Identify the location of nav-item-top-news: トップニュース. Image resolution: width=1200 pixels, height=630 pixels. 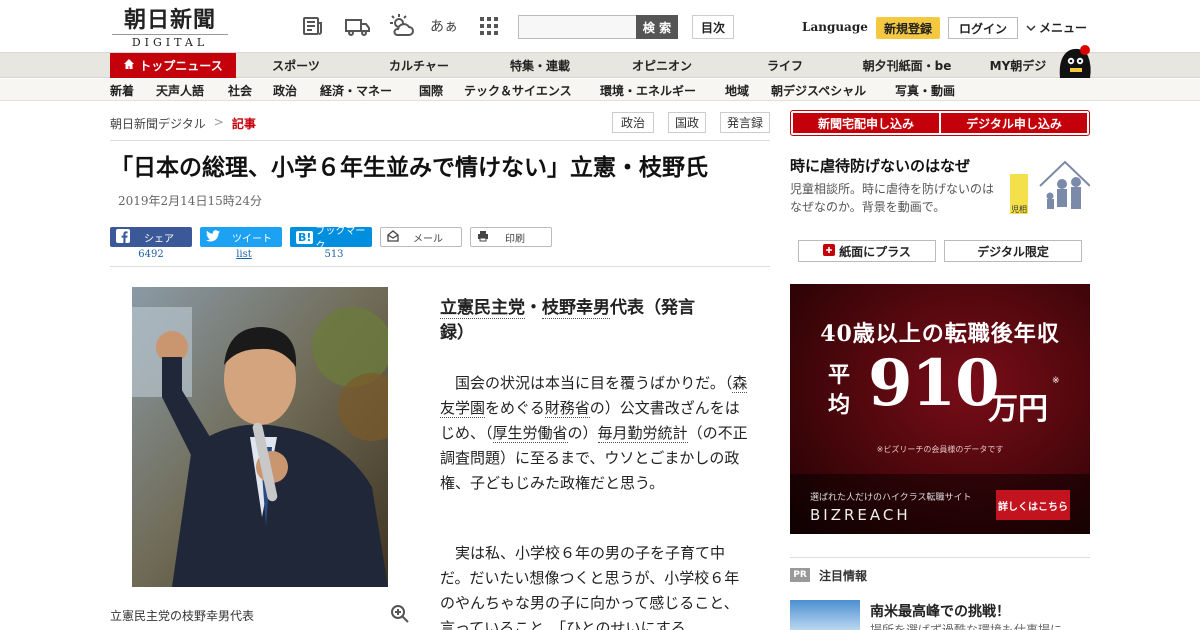
(173, 65).